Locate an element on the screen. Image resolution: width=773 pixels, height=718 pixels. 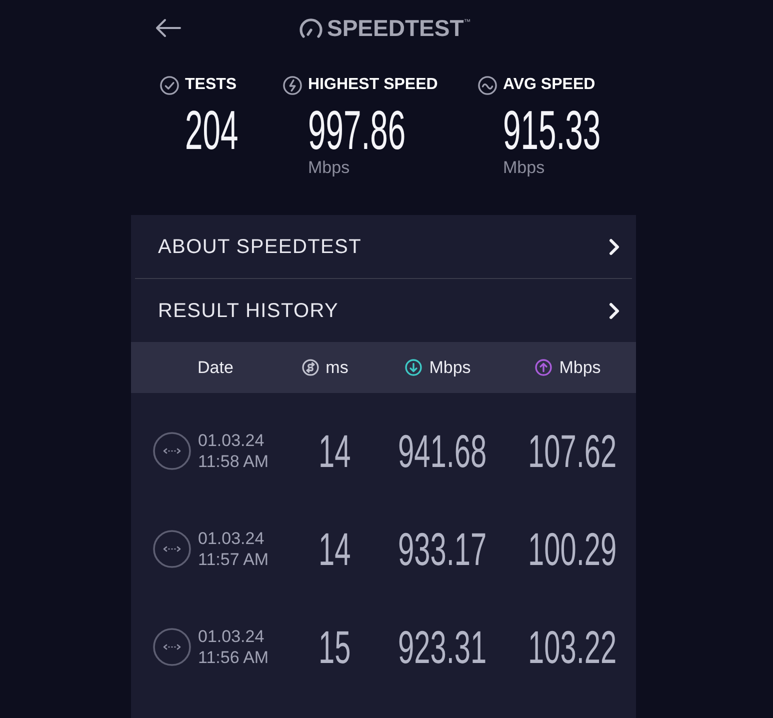
test-time: 11:58 AM is located at coordinates (233, 461).